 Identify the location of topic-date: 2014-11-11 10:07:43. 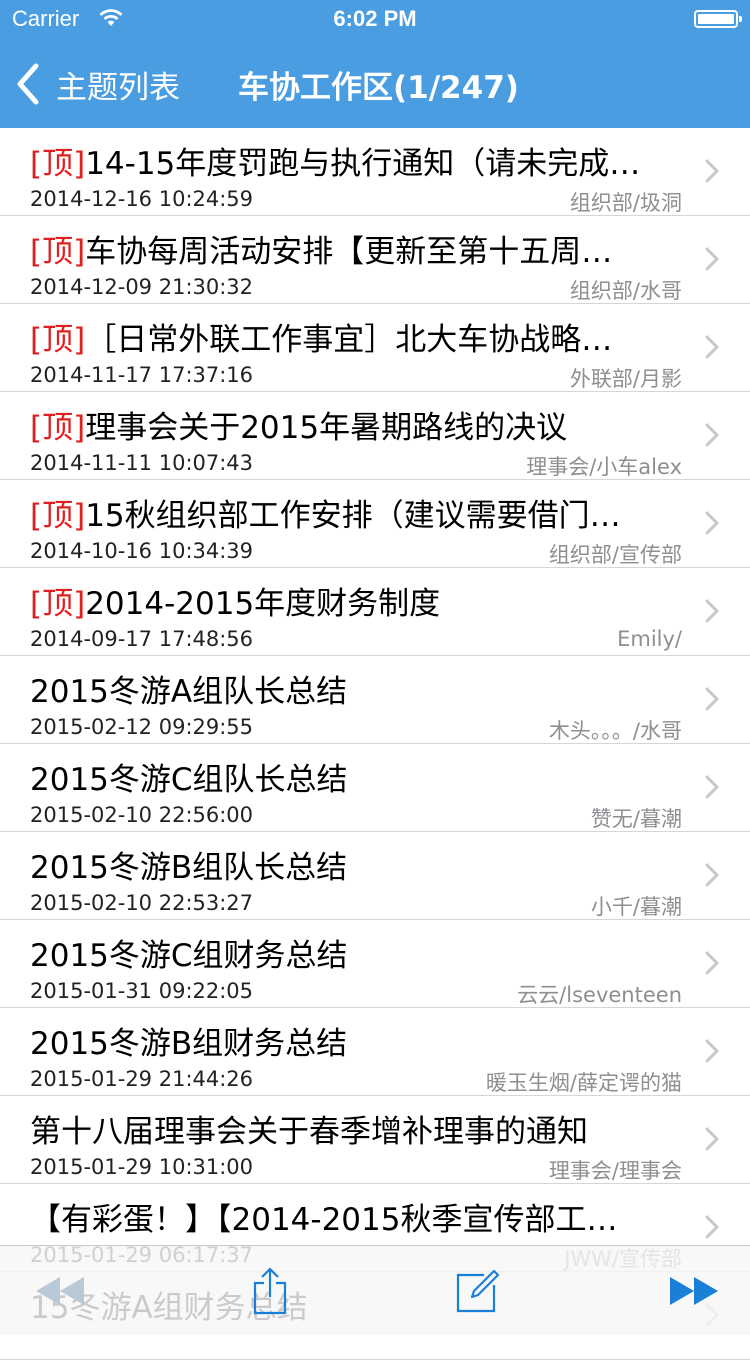
(142, 463).